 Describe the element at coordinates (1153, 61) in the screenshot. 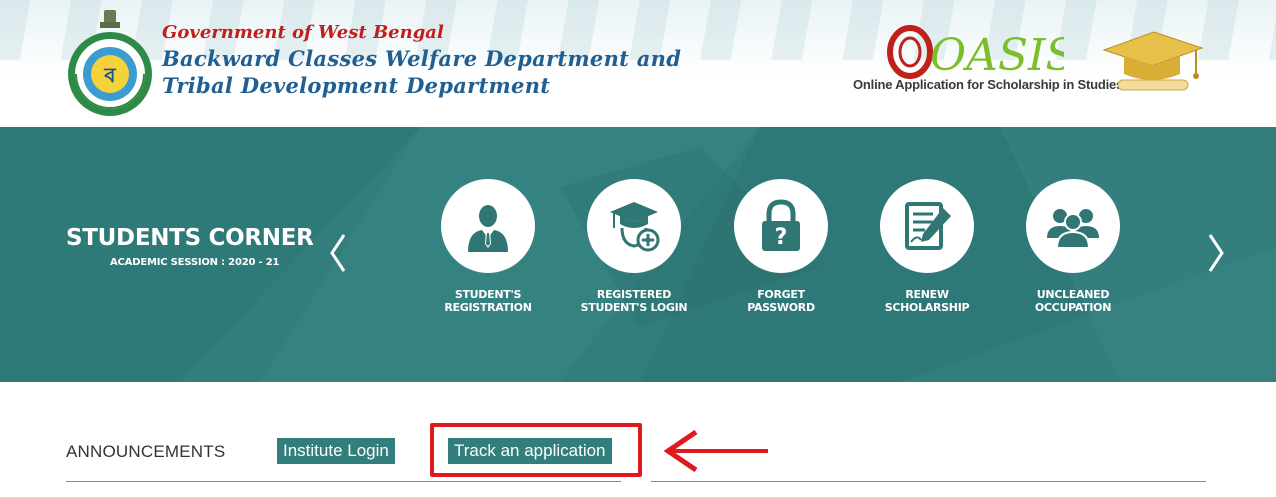

I see `graduation-cap-icon` at that location.